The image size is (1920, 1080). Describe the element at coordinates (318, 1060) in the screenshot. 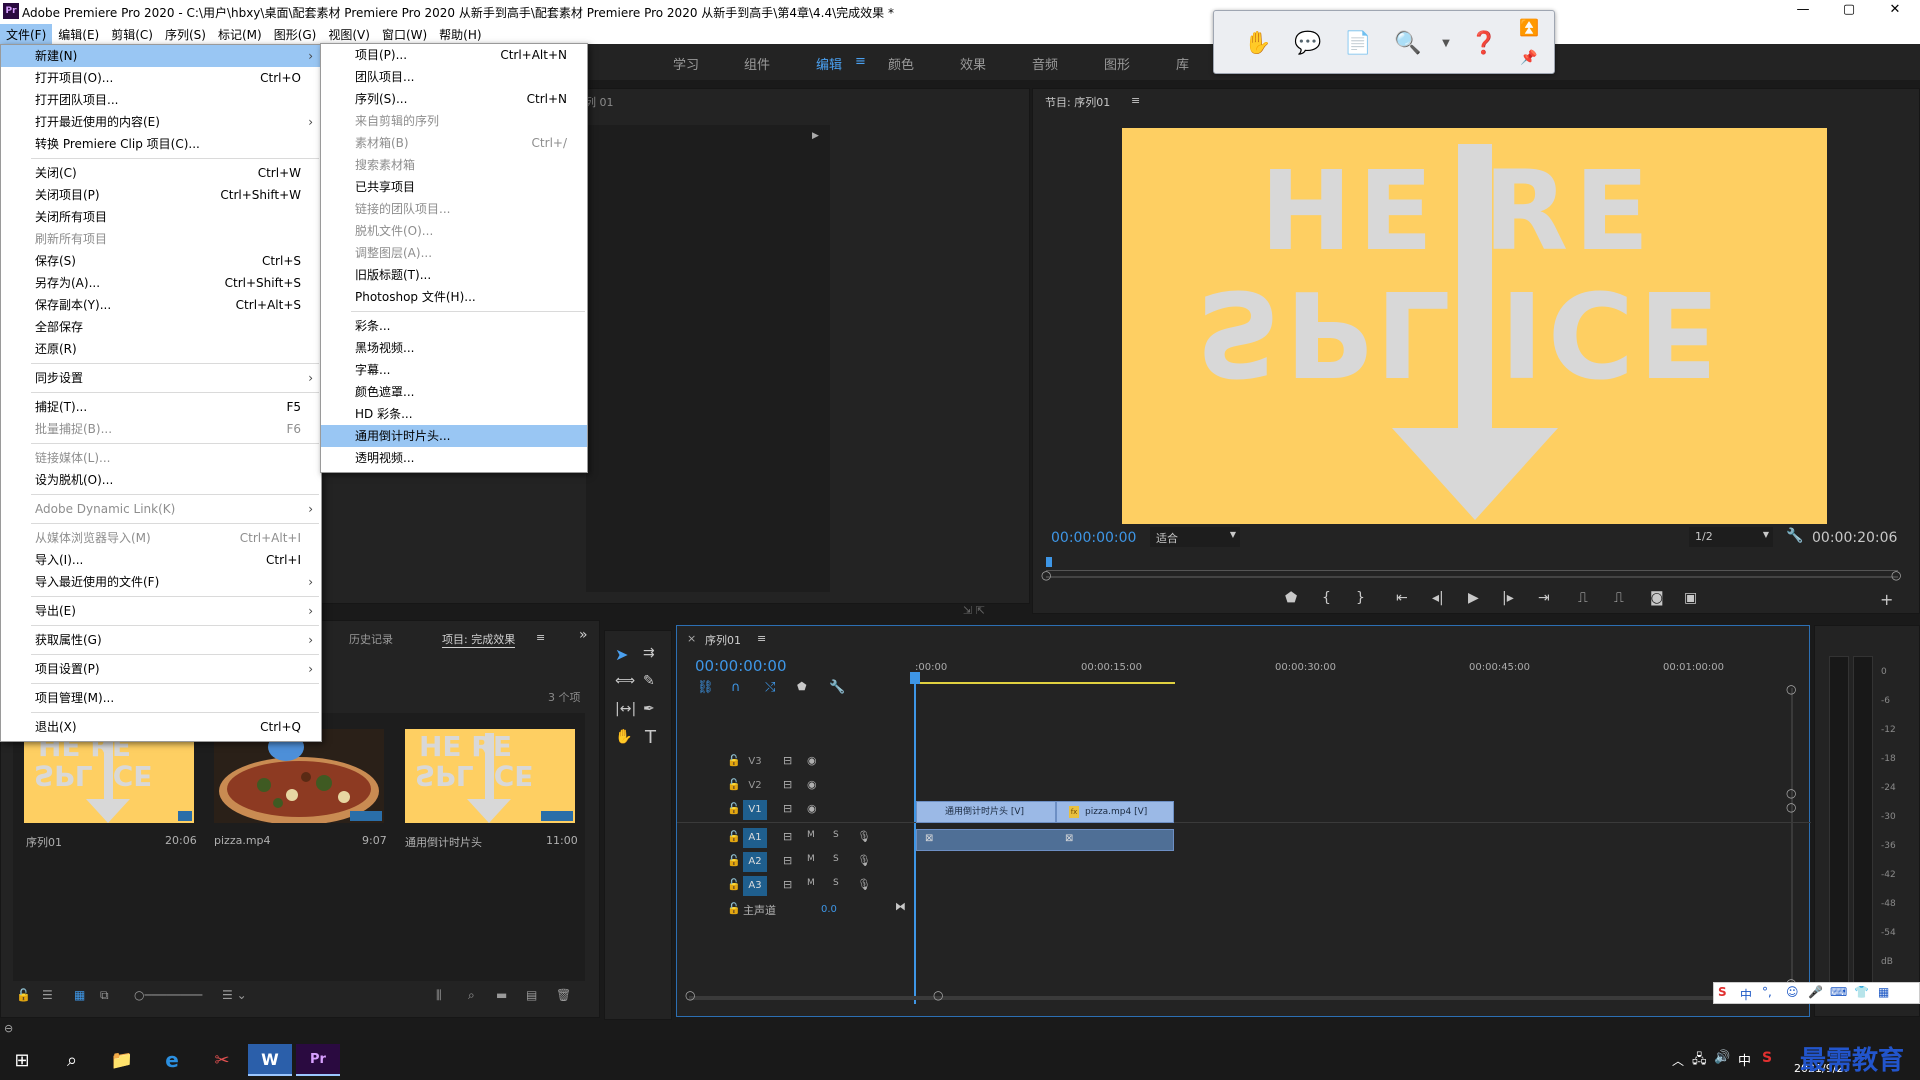

I see `premiere-taskbar-icon: Pr` at that location.